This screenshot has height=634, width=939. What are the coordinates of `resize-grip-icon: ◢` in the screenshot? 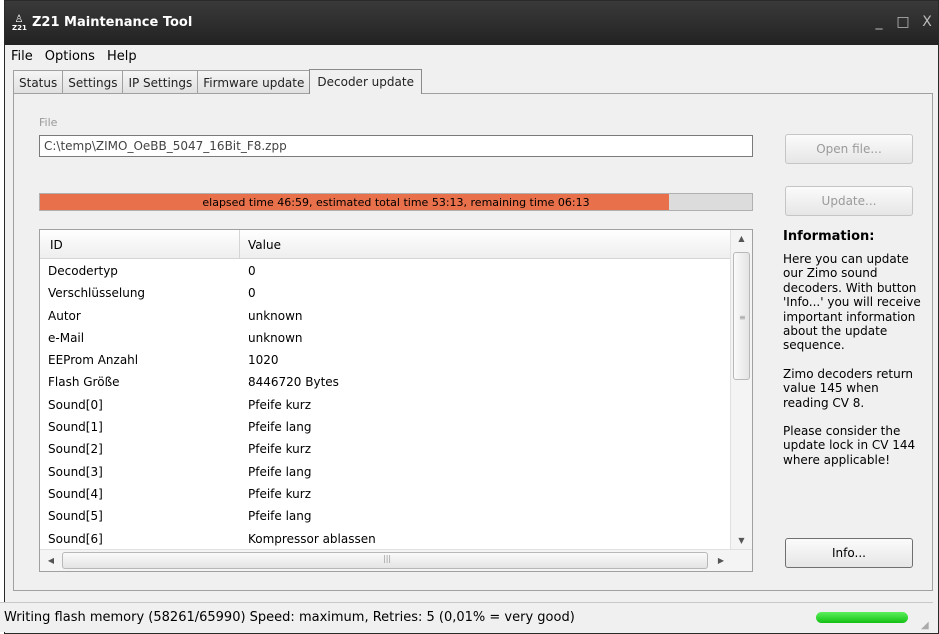 It's located at (926, 625).